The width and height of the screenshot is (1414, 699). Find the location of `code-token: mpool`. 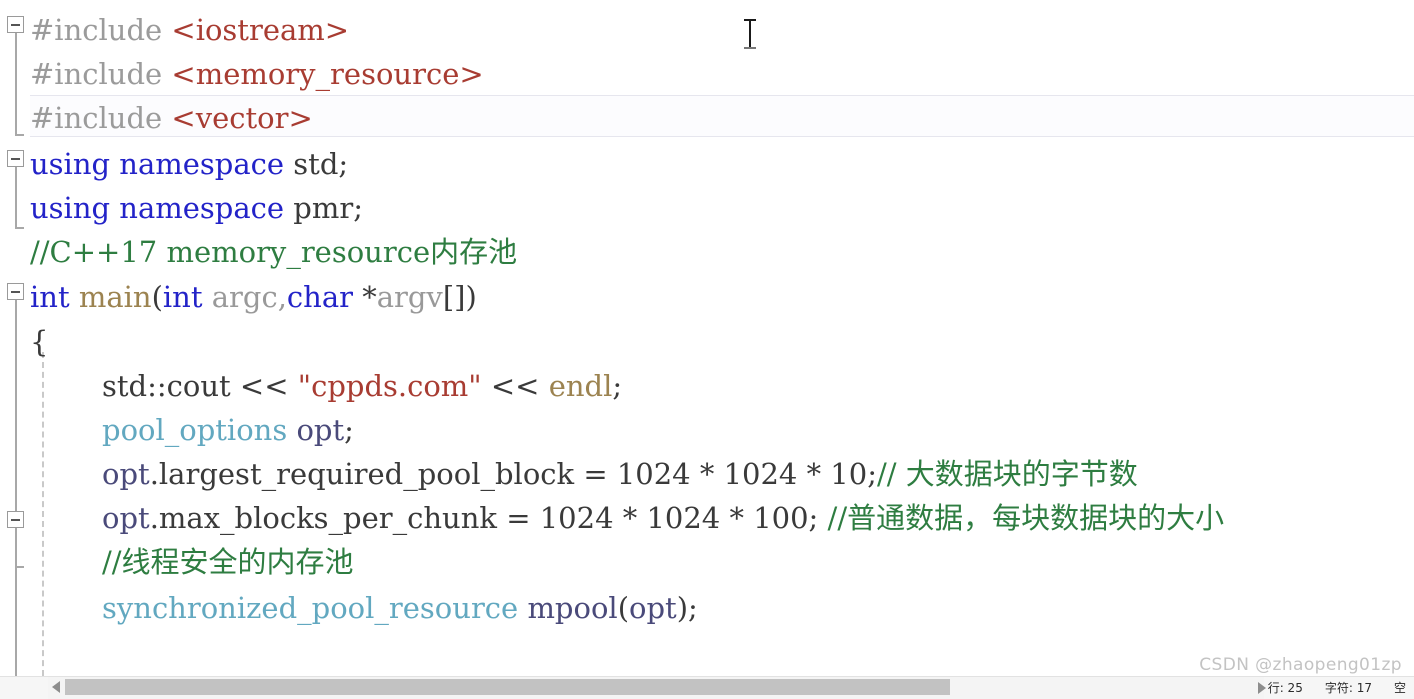

code-token: mpool is located at coordinates (572, 608).